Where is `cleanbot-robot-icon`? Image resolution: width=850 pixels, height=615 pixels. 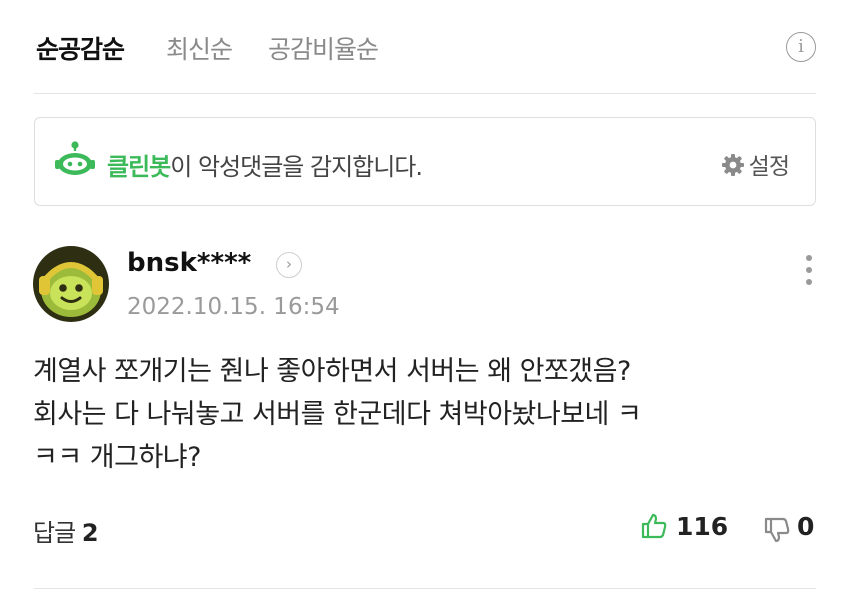 cleanbot-robot-icon is located at coordinates (75, 158).